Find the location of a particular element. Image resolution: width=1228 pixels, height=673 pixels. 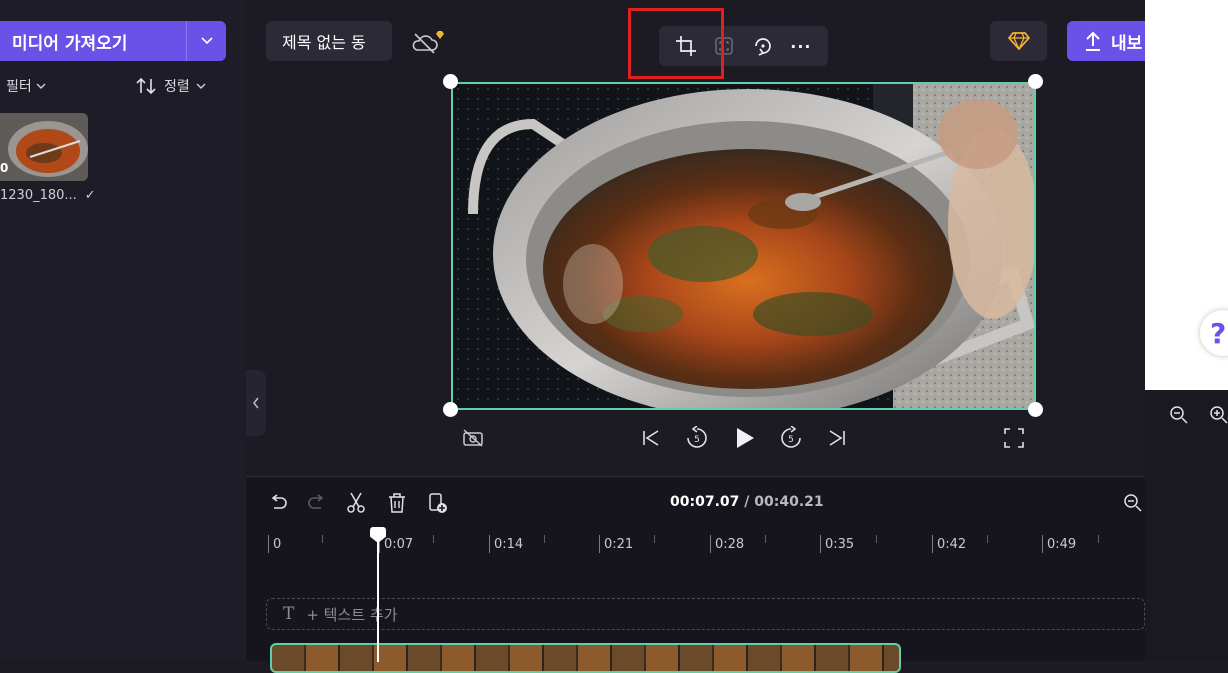

sort-button: 정렬 is located at coordinates (171, 86).